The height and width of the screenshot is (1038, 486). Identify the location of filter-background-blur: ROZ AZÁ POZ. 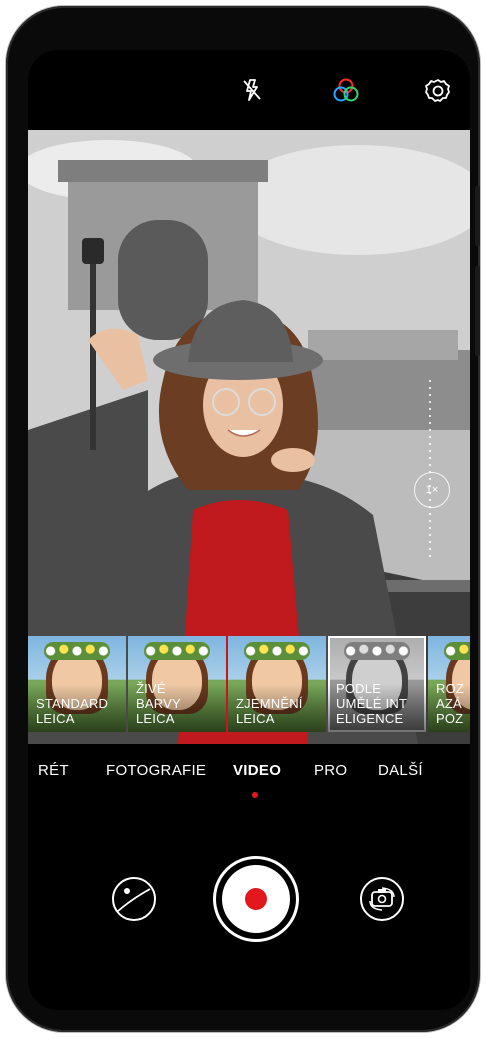
(449, 684).